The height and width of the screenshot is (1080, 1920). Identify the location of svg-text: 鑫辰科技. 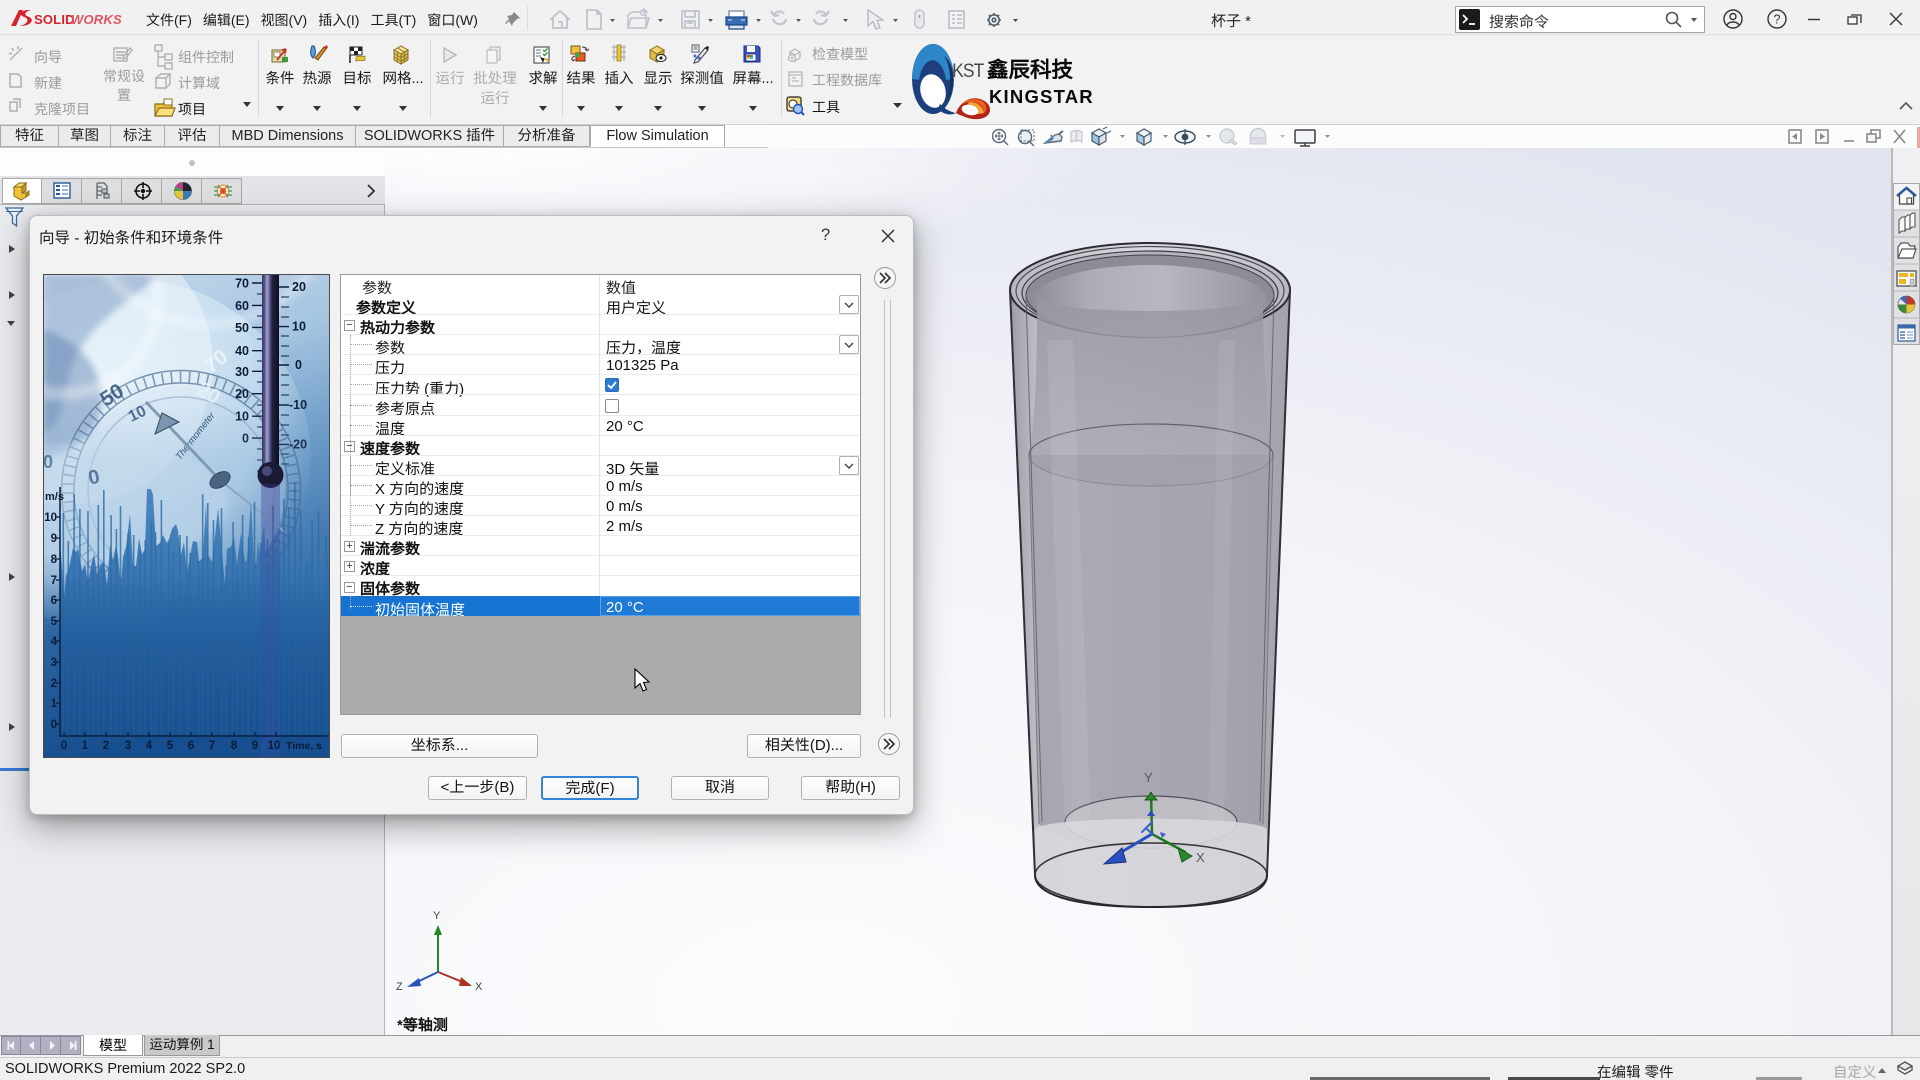
(1030, 70).